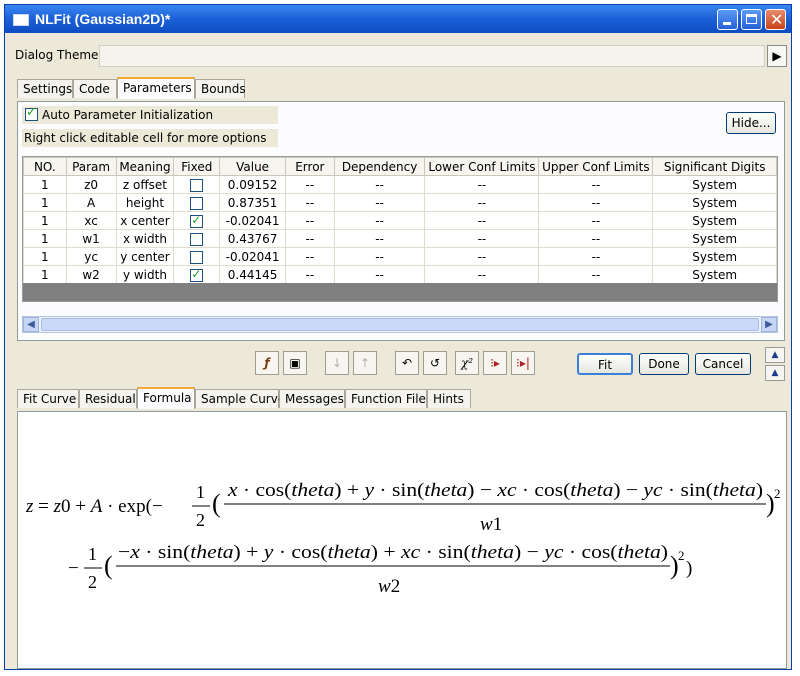 Image resolution: width=800 pixels, height=676 pixels. I want to click on dialog-theme-field, so click(432, 56).